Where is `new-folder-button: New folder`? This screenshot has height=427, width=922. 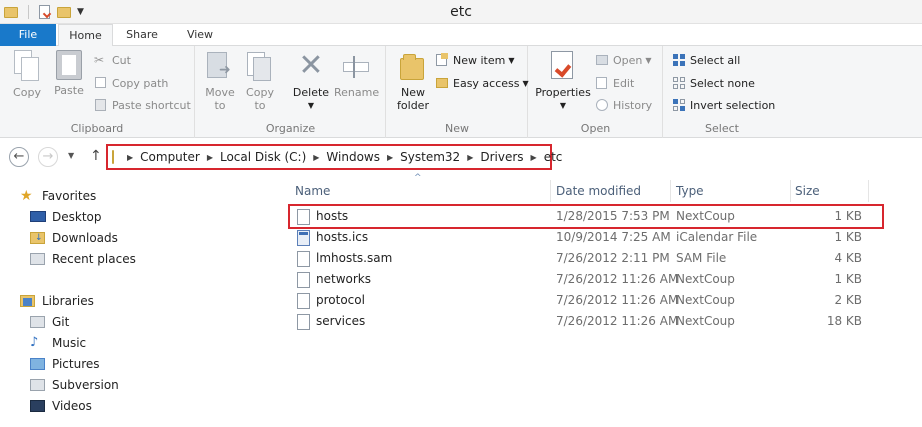
new-folder-button: New folder is located at coordinates (413, 81).